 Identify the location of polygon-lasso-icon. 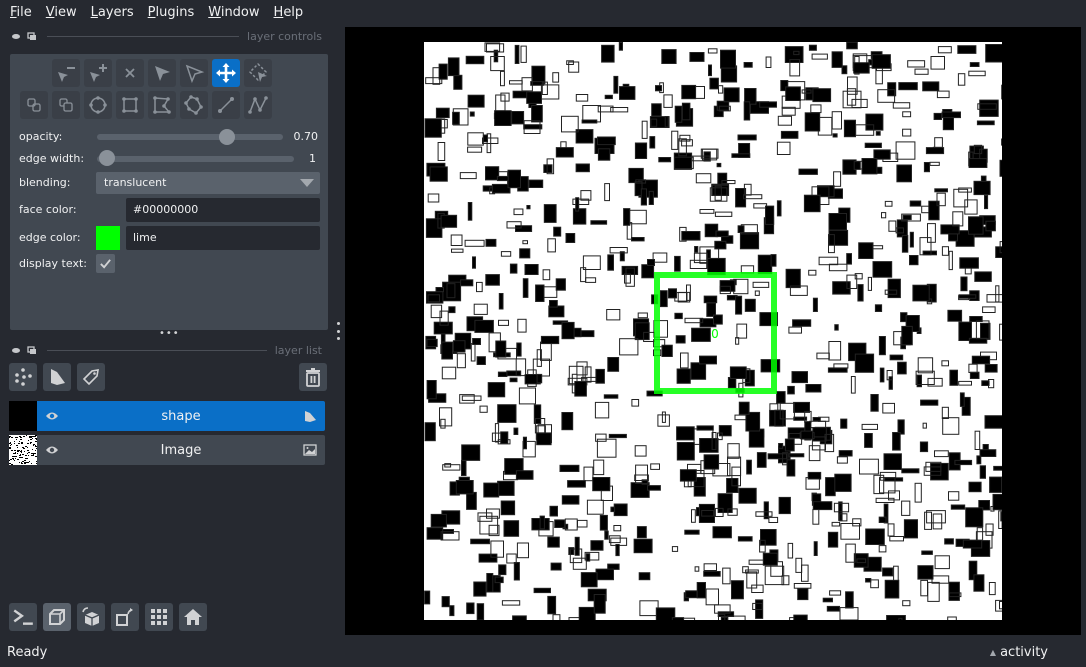
(162, 105).